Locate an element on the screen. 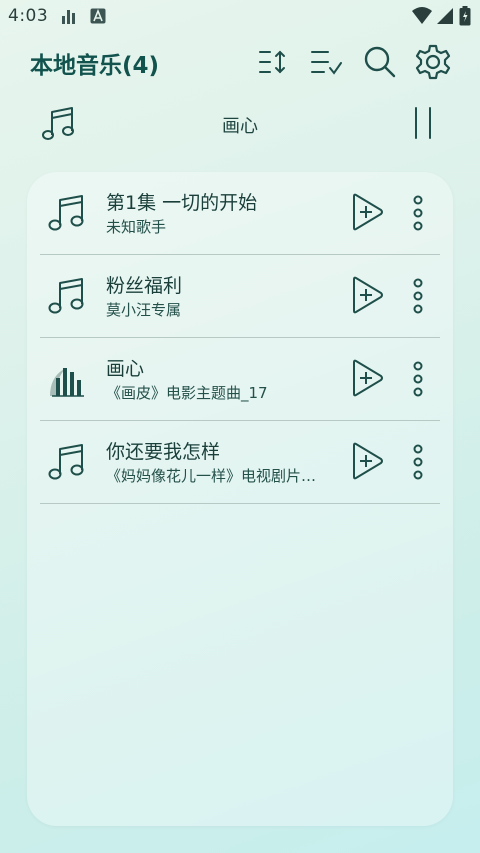  status-time: 4:03 is located at coordinates (28, 16).